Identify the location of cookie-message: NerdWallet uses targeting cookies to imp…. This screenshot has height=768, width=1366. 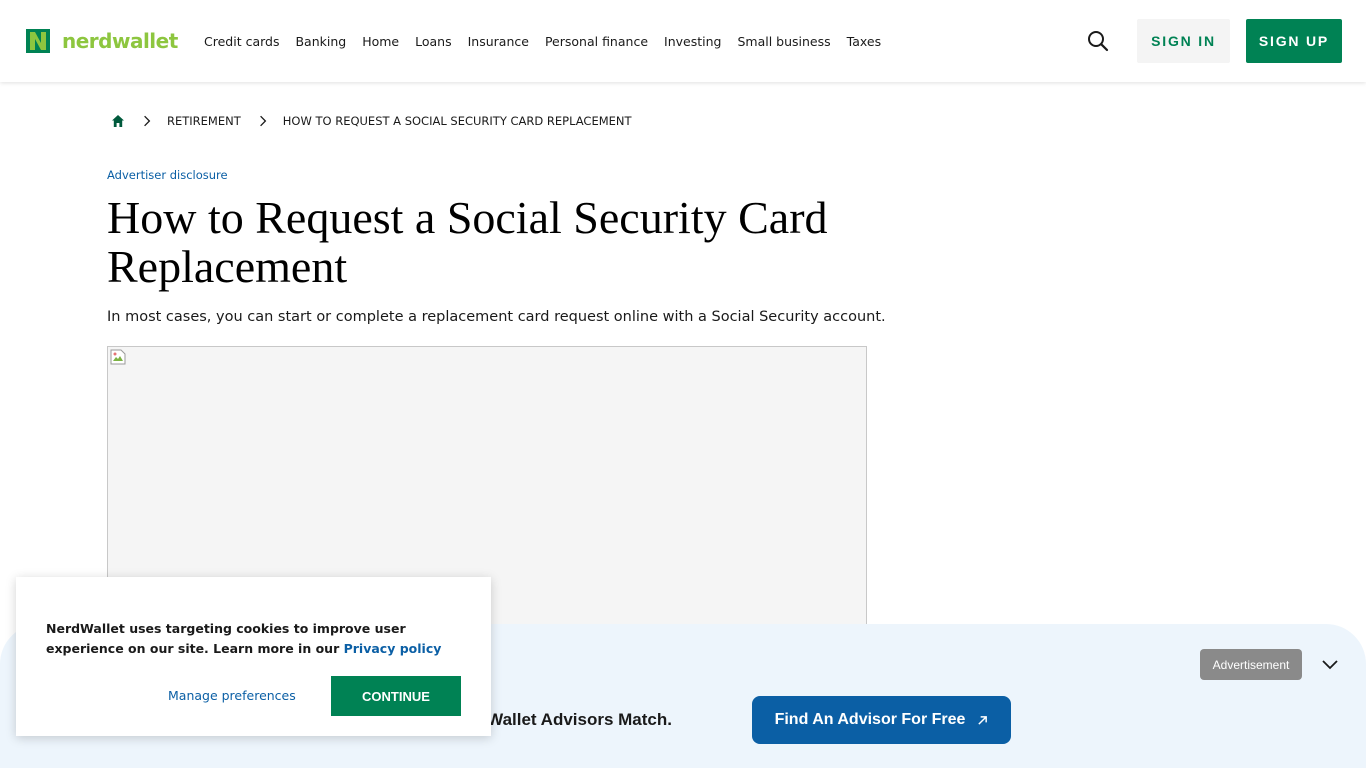
(256, 639).